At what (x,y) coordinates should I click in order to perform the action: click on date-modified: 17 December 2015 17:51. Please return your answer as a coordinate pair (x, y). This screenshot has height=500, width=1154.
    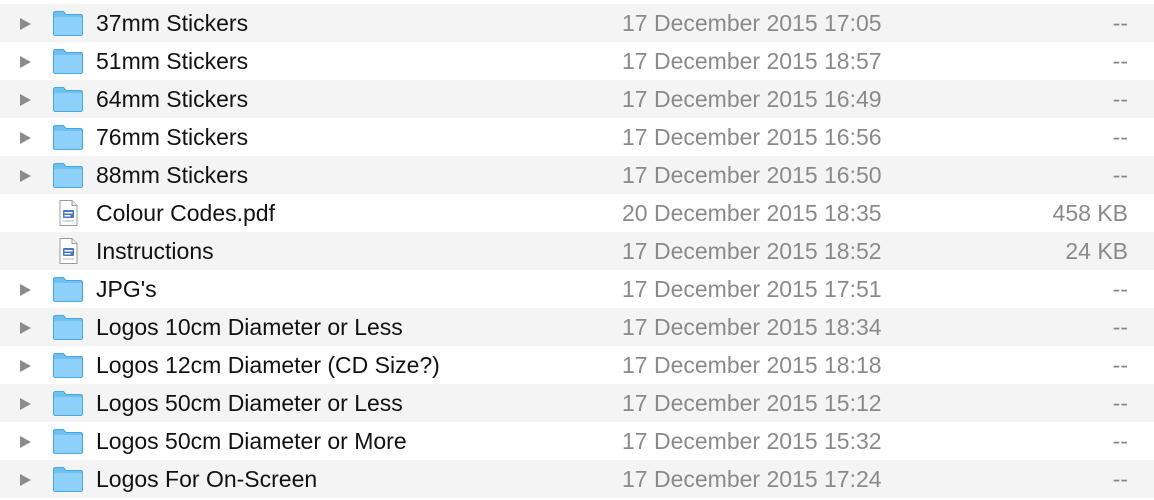
    Looking at the image, I should click on (752, 289).